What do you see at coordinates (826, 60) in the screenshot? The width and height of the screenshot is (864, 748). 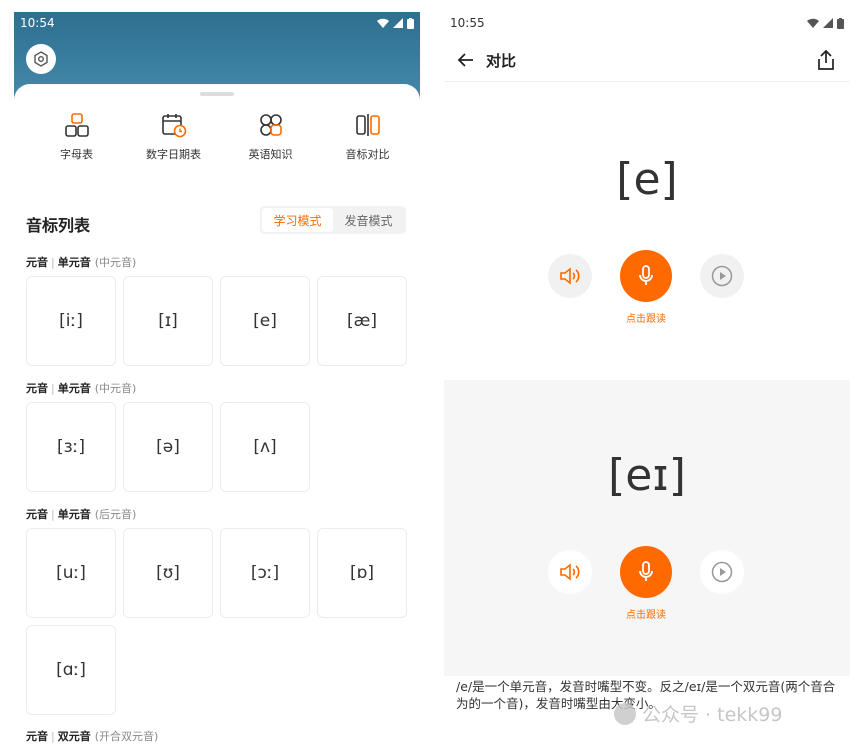 I see `share-icon` at bounding box center [826, 60].